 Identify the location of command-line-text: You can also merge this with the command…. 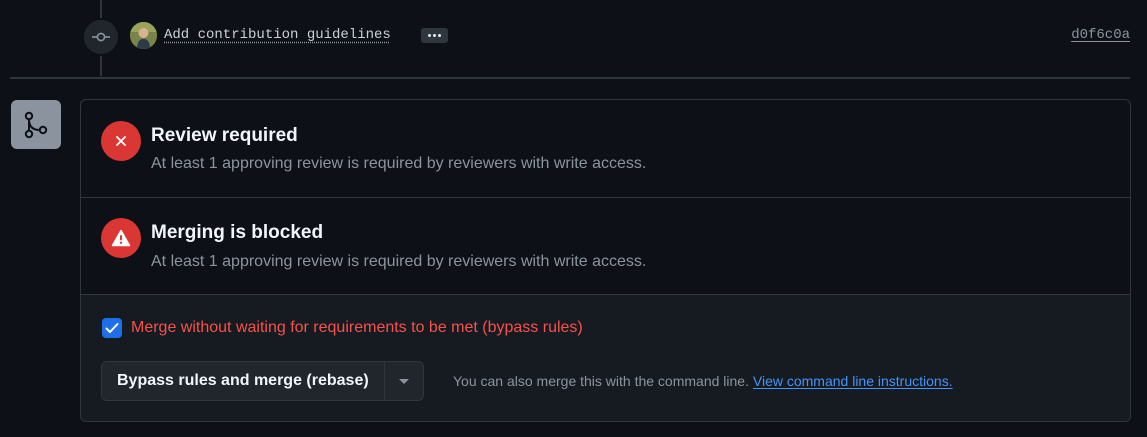
(601, 381).